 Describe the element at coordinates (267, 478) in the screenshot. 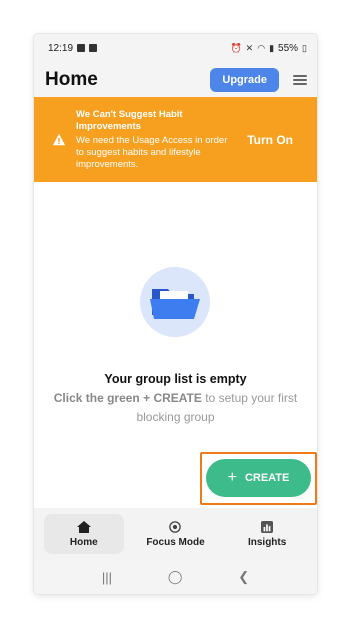

I see `create-label: CREATE` at that location.